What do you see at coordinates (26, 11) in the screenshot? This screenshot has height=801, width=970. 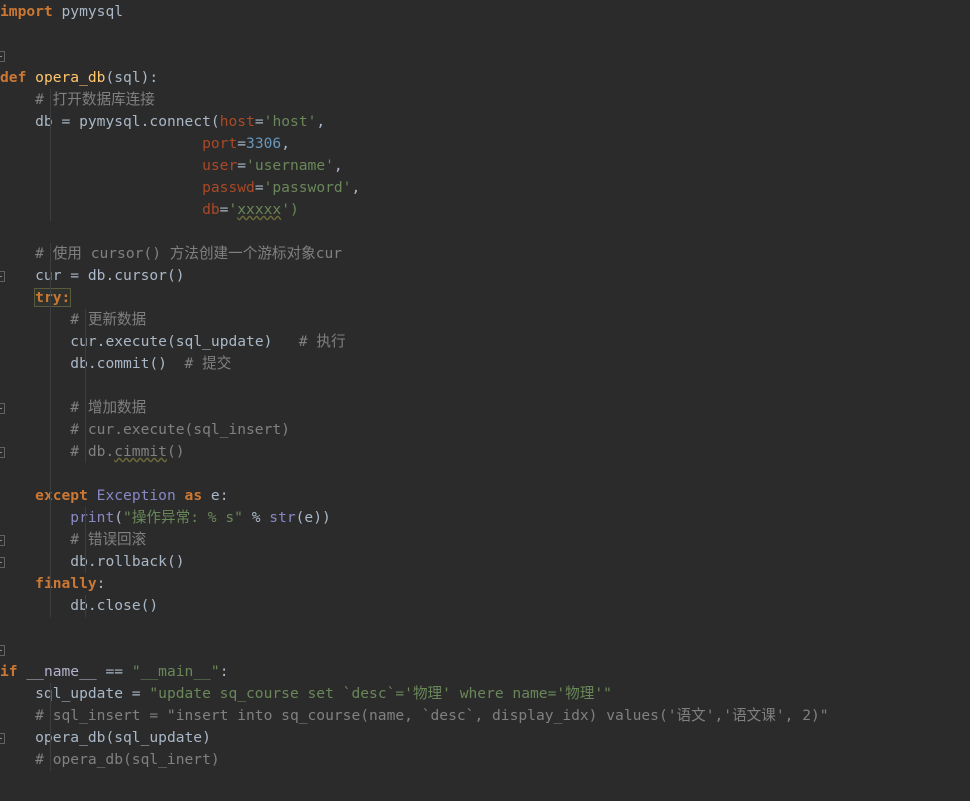 I see `code-token: import` at bounding box center [26, 11].